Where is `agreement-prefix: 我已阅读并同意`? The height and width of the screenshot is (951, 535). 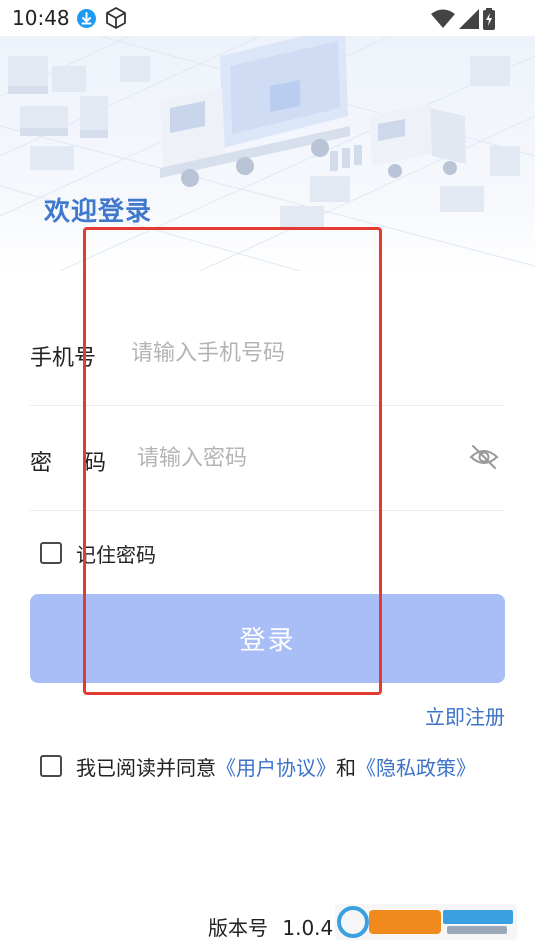 agreement-prefix: 我已阅读并同意 is located at coordinates (146, 767).